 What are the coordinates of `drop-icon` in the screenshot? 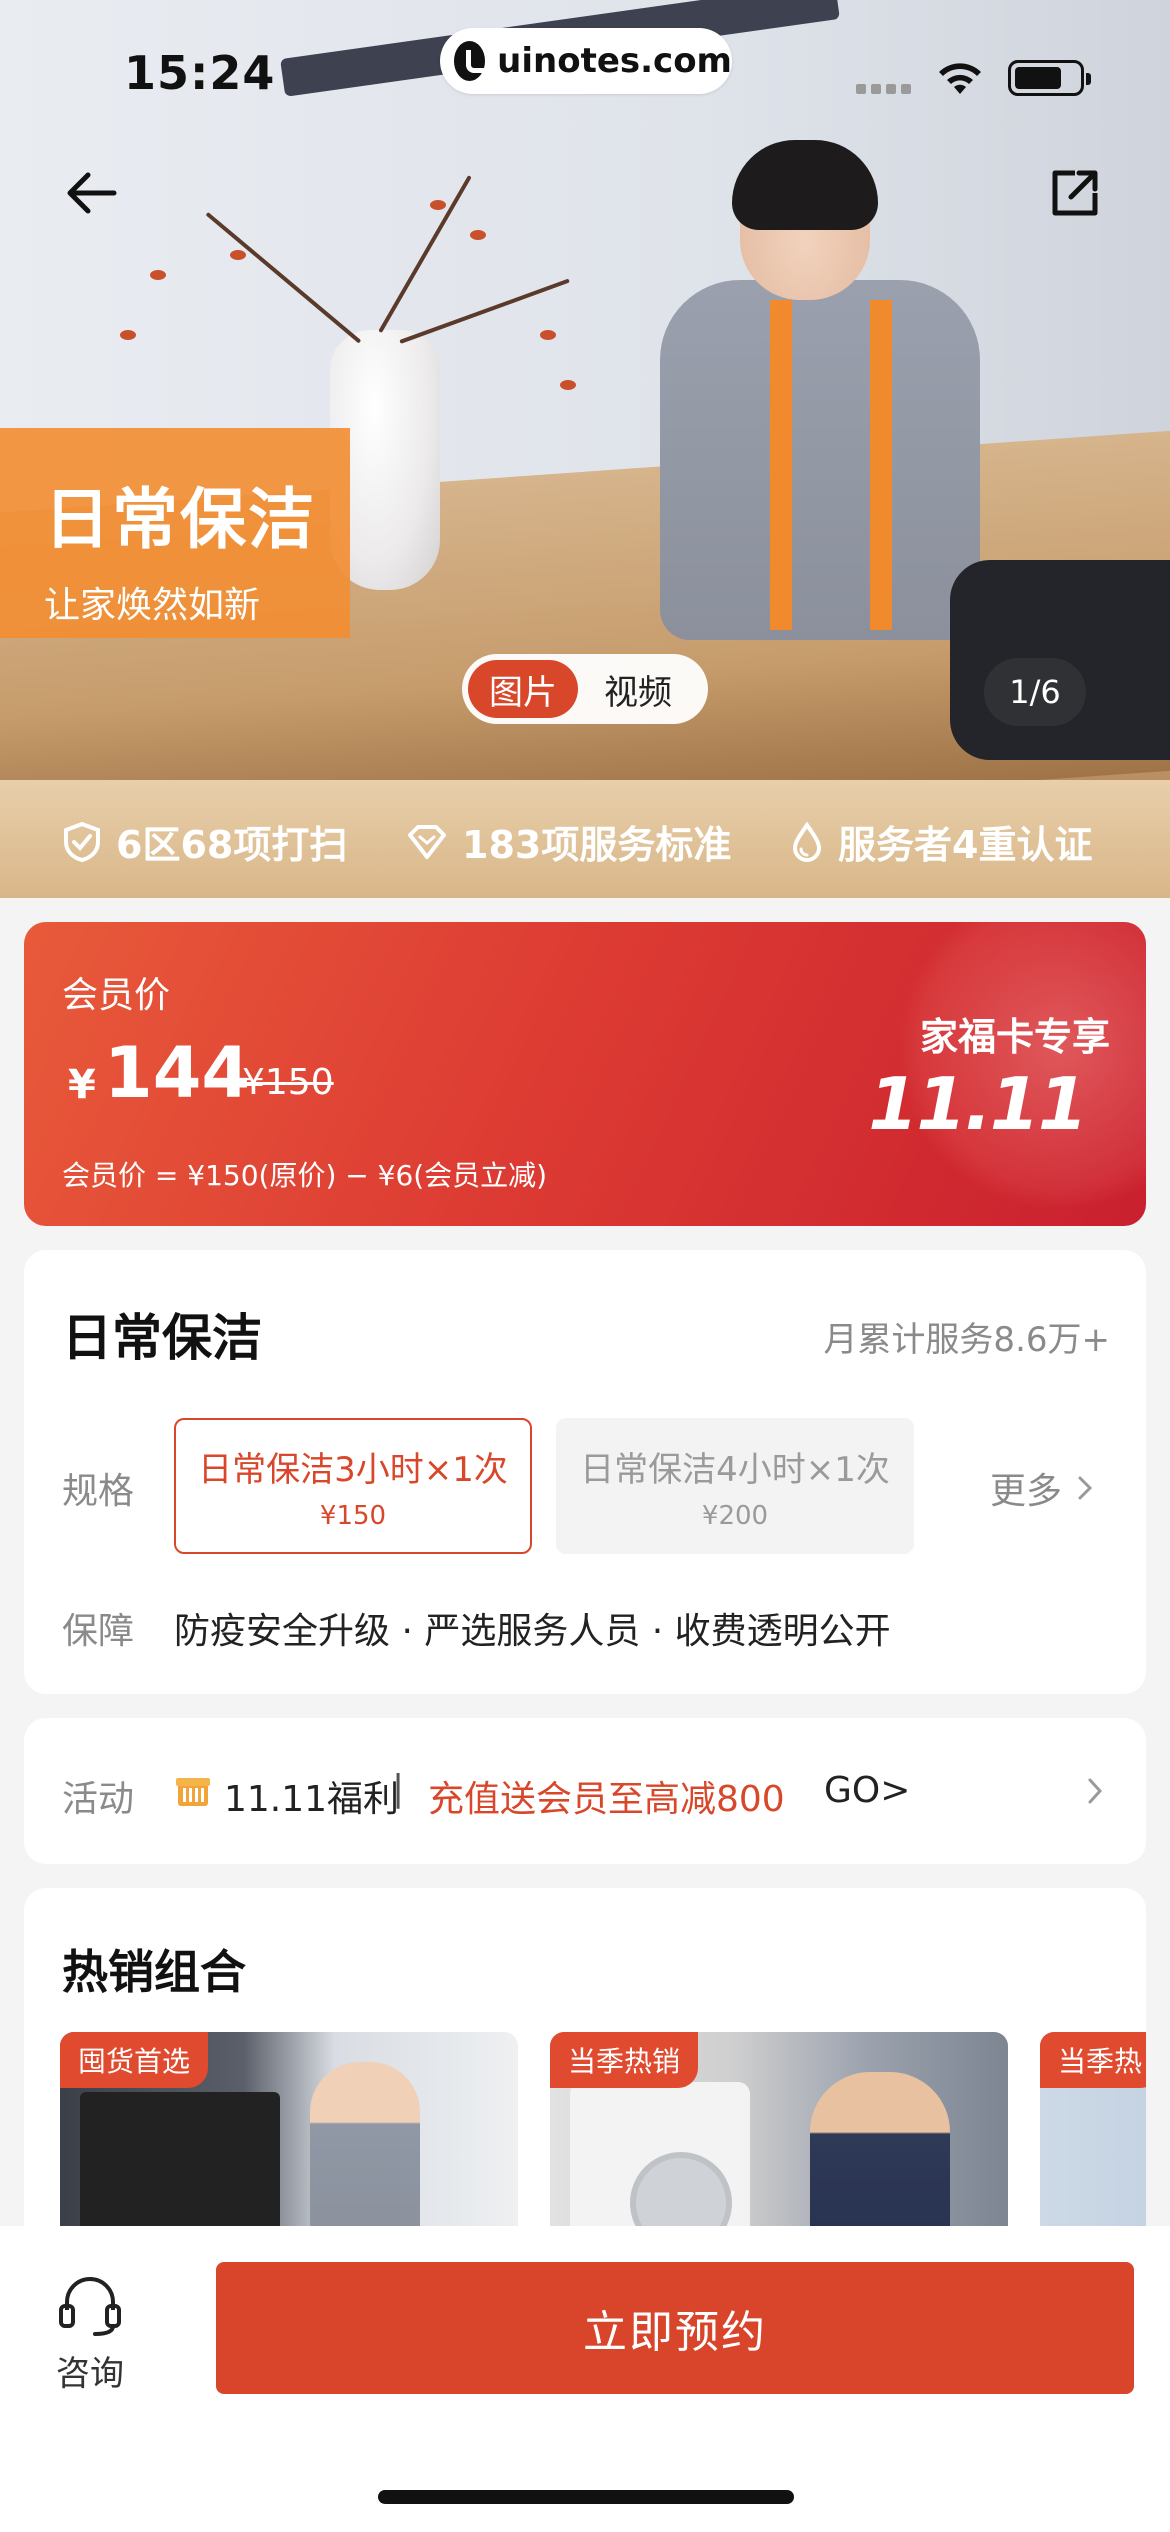 It's located at (807, 841).